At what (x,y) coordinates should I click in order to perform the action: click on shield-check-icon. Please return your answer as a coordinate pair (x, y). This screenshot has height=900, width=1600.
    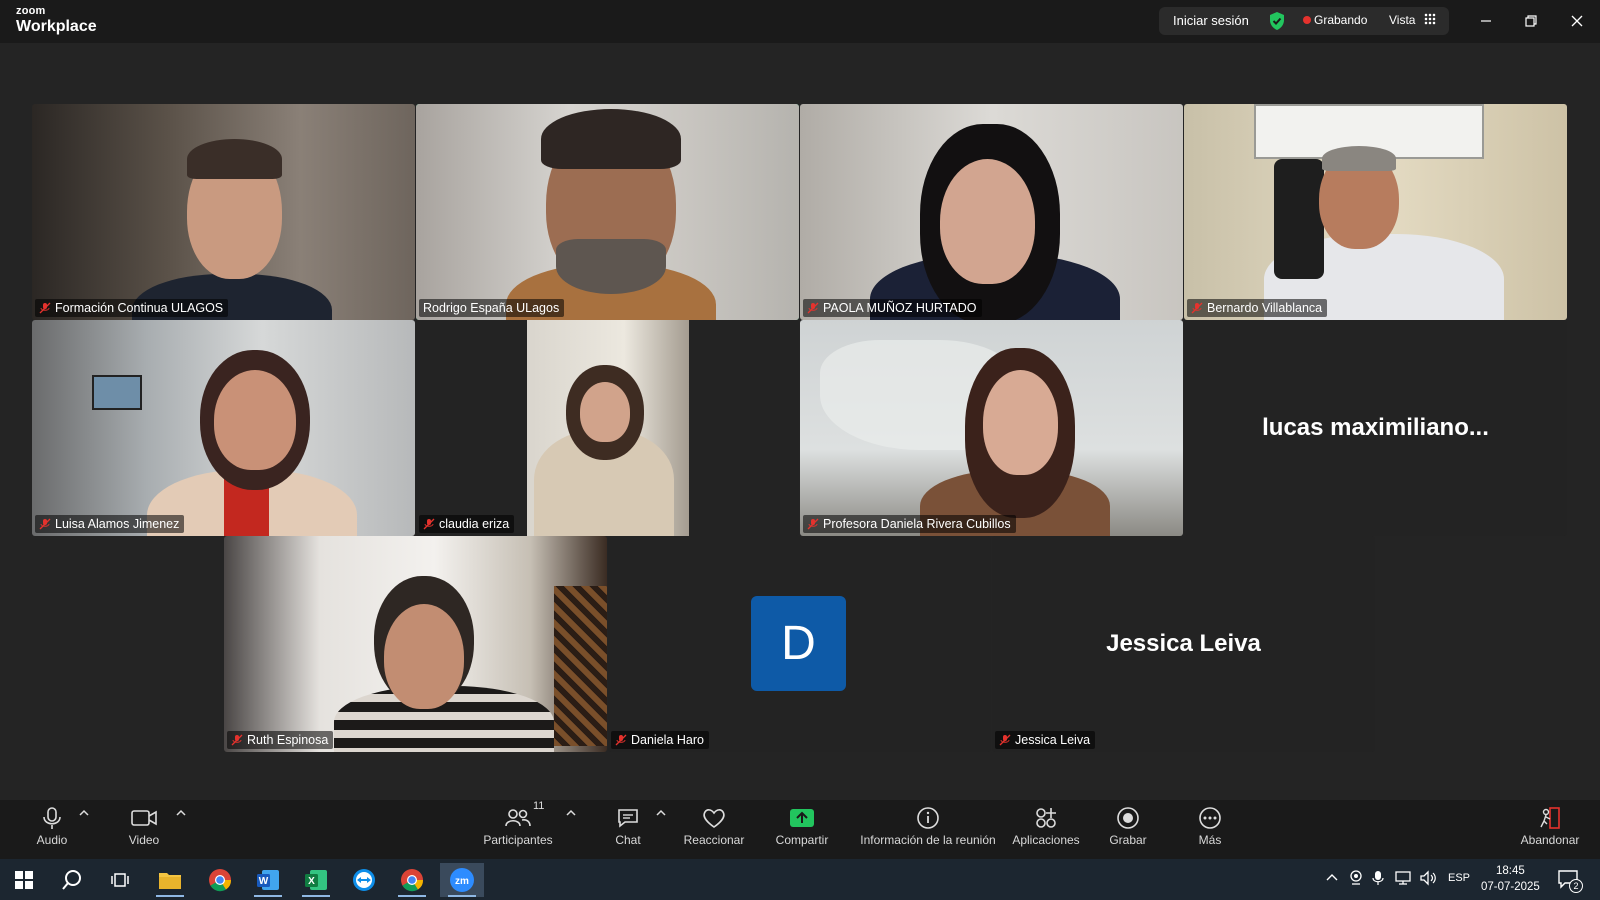
    Looking at the image, I should click on (1277, 23).